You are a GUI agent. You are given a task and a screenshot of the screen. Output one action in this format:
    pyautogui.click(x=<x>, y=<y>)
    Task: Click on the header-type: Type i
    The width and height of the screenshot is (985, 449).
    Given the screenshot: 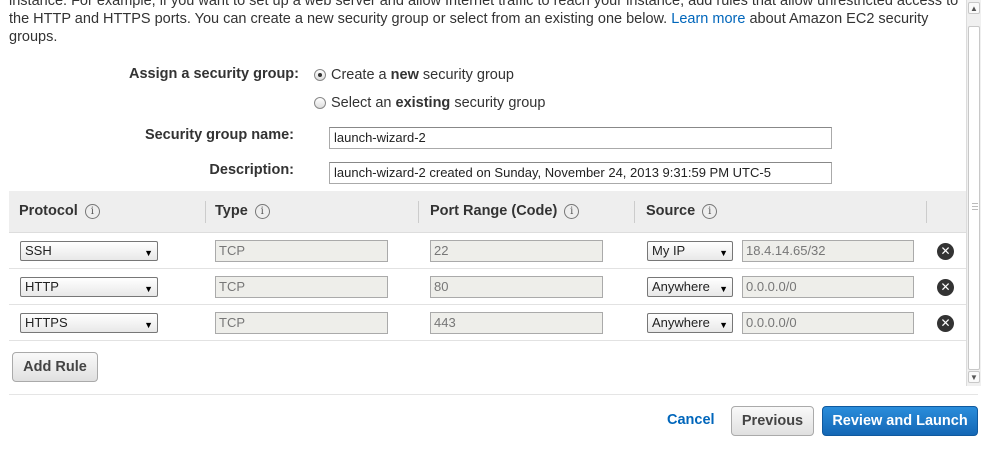 What is the action you would take?
    pyautogui.click(x=242, y=211)
    